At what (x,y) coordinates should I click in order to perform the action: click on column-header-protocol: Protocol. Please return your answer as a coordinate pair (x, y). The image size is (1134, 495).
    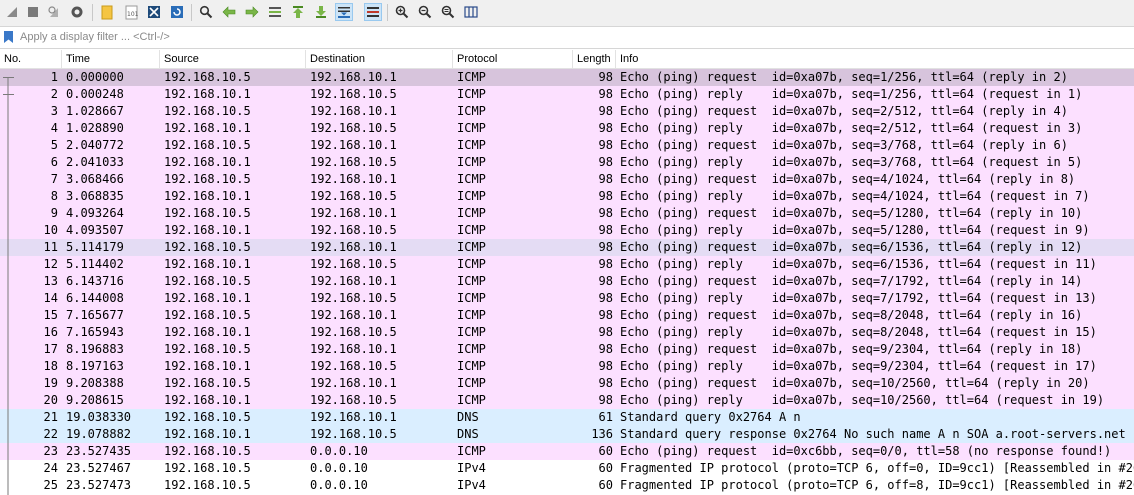
    Looking at the image, I should click on (513, 59).